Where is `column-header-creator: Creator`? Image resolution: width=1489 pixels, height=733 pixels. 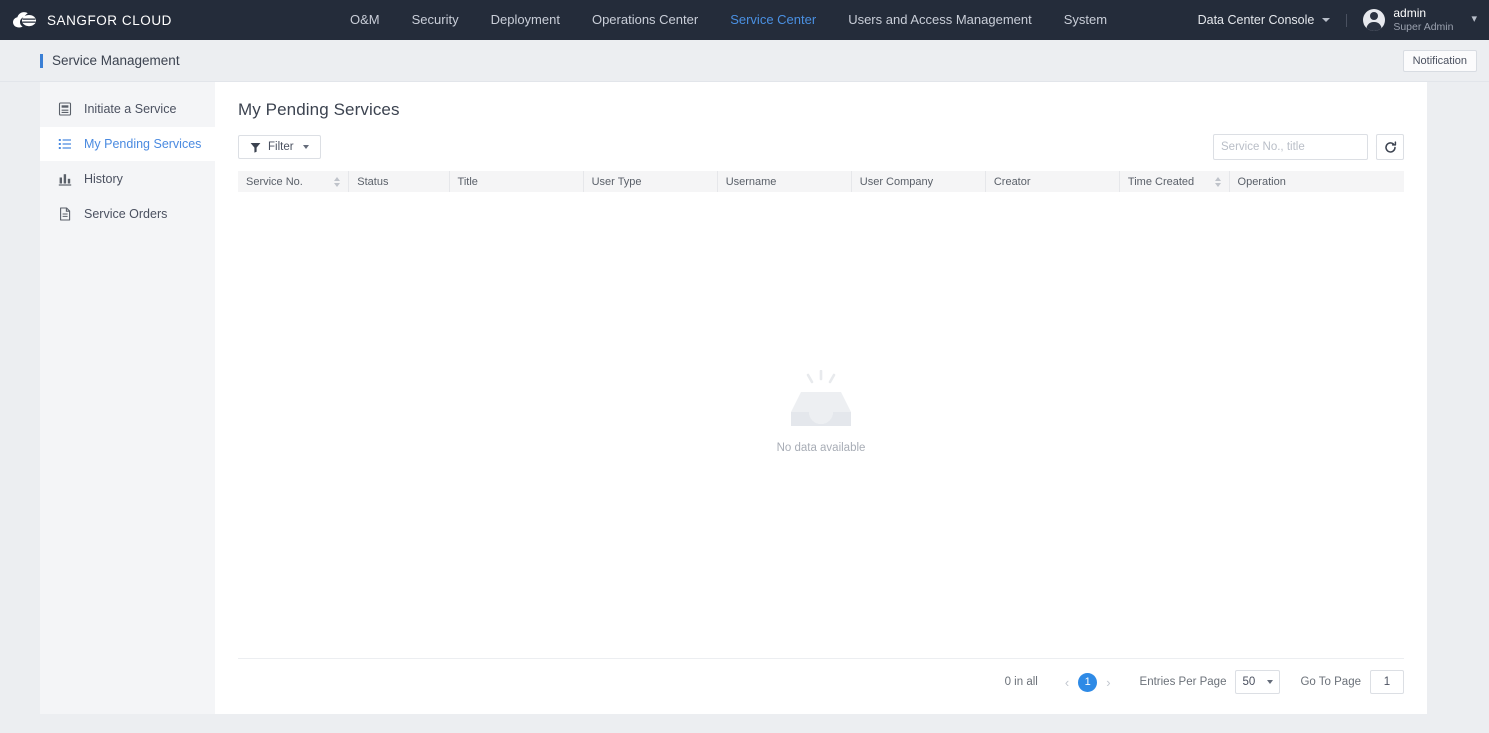 column-header-creator: Creator is located at coordinates (1052, 181).